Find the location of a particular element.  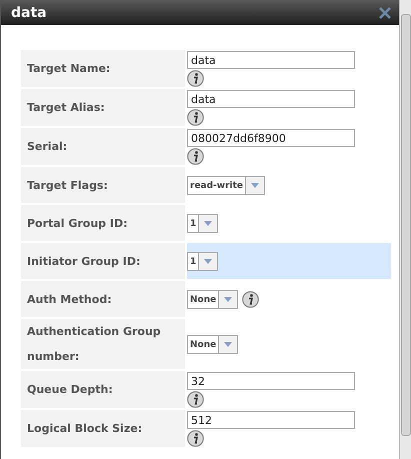

field-label: Target Flags: is located at coordinates (103, 185).